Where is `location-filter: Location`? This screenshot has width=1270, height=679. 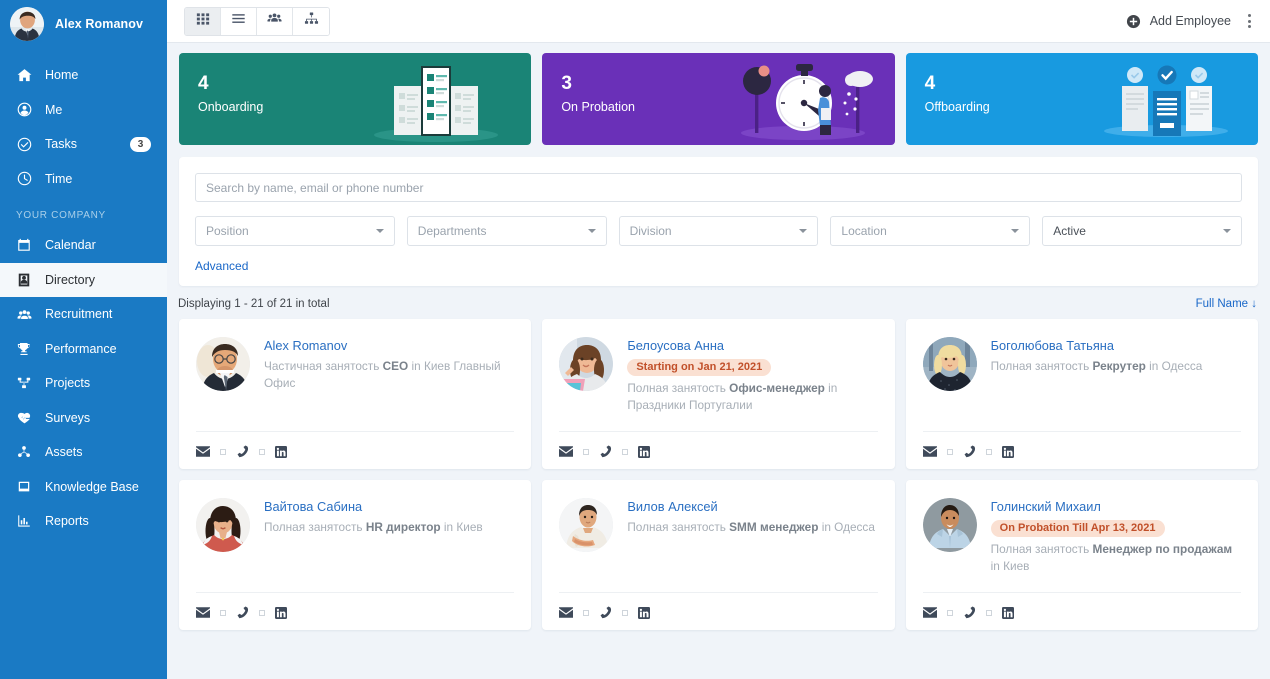 location-filter: Location is located at coordinates (930, 231).